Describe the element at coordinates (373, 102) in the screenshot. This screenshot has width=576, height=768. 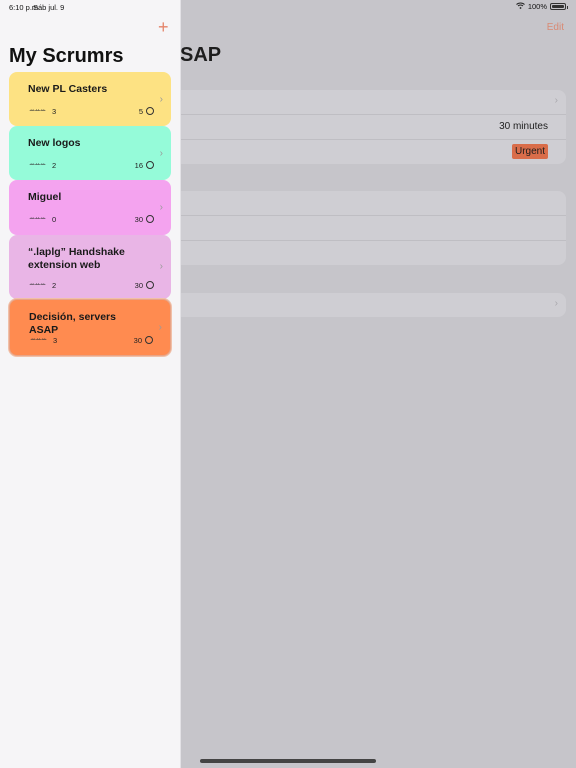
I see `start-meeting-row: ›` at that location.